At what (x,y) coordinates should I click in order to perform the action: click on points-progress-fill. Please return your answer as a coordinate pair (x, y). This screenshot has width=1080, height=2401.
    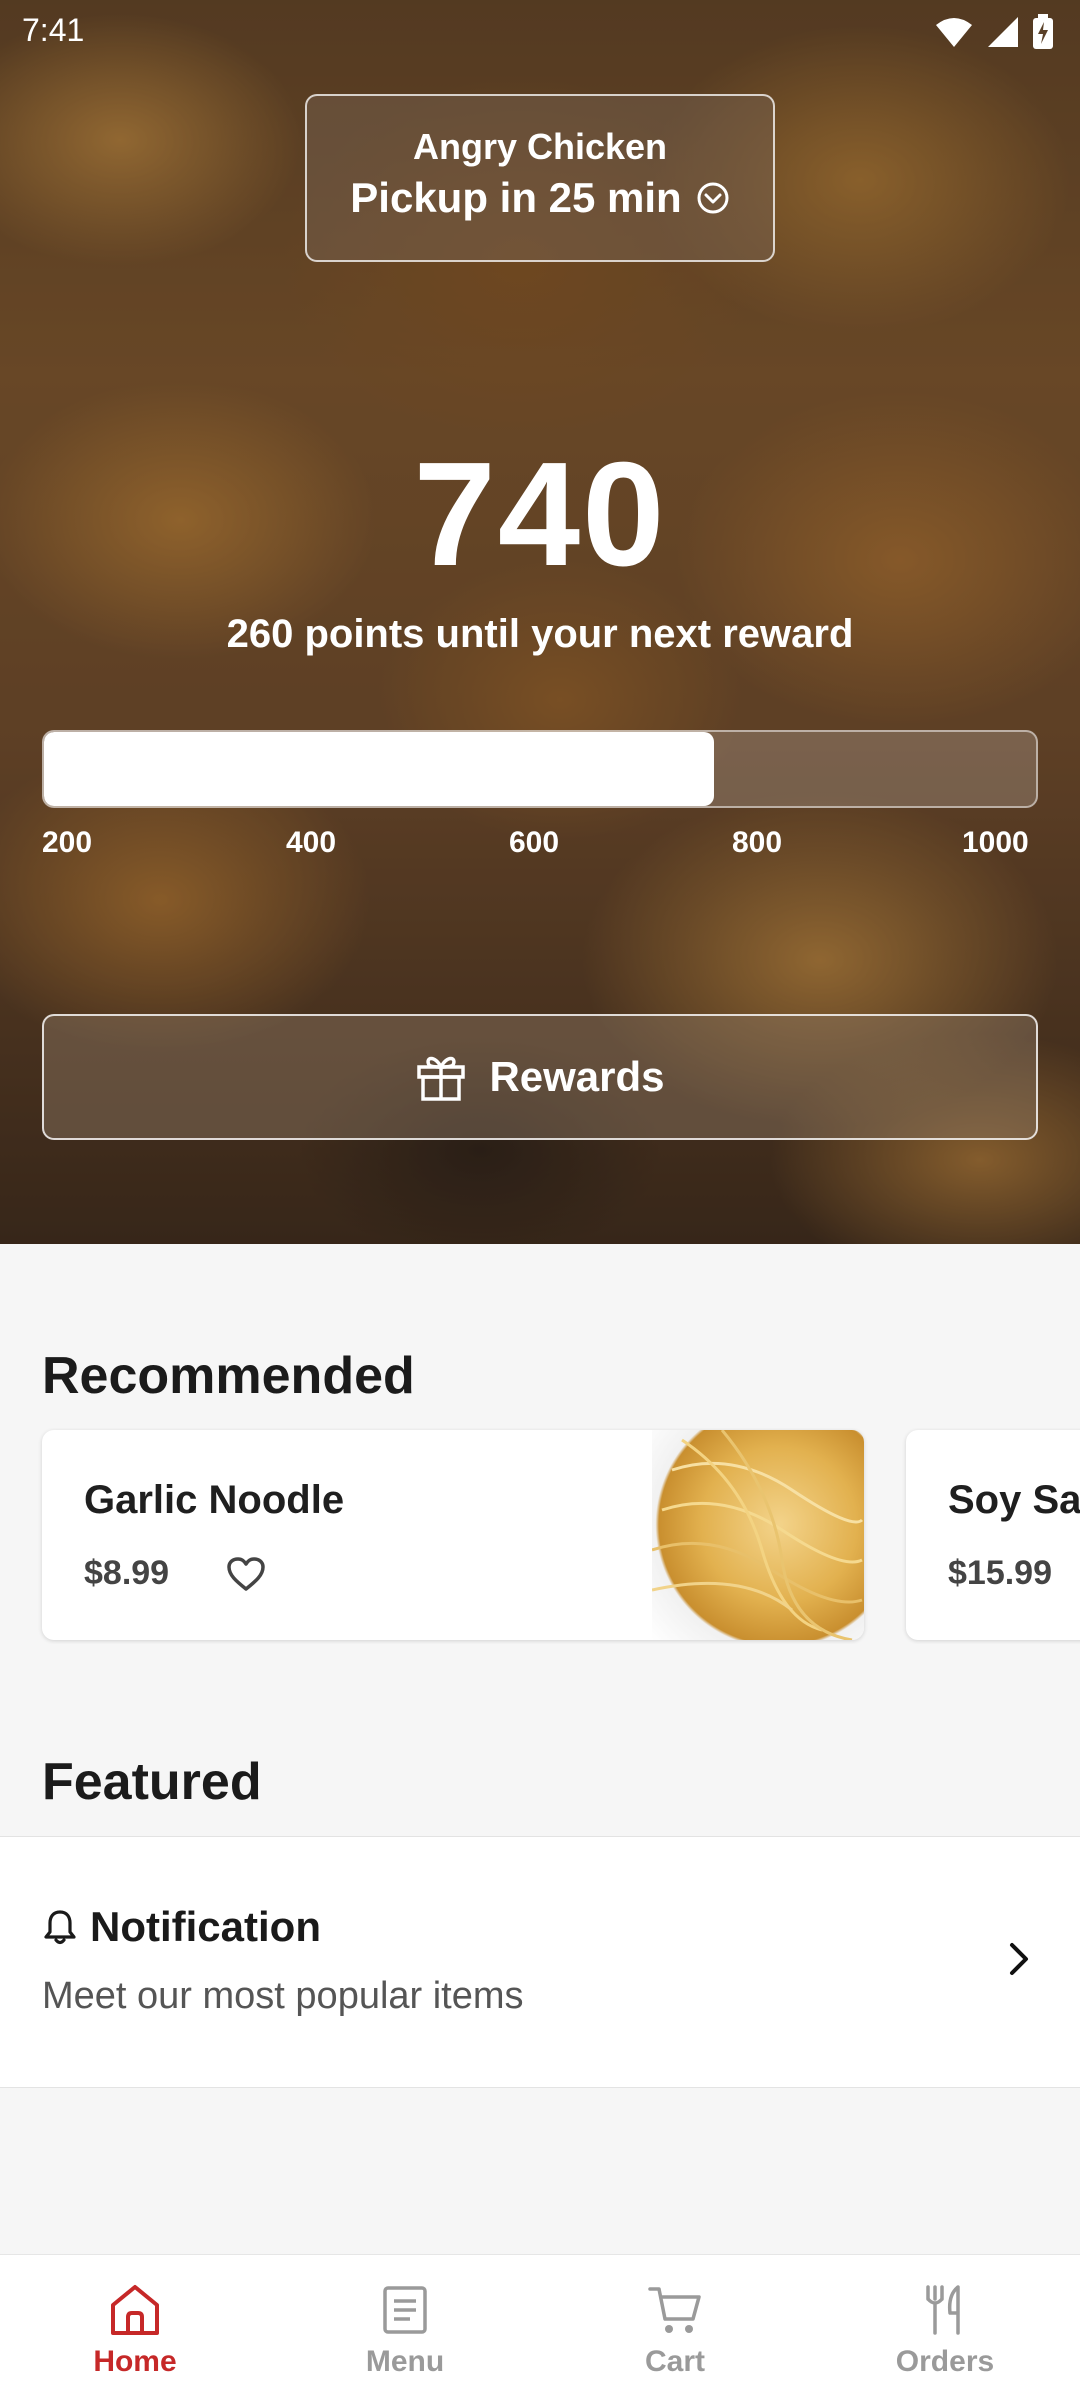
    Looking at the image, I should click on (379, 769).